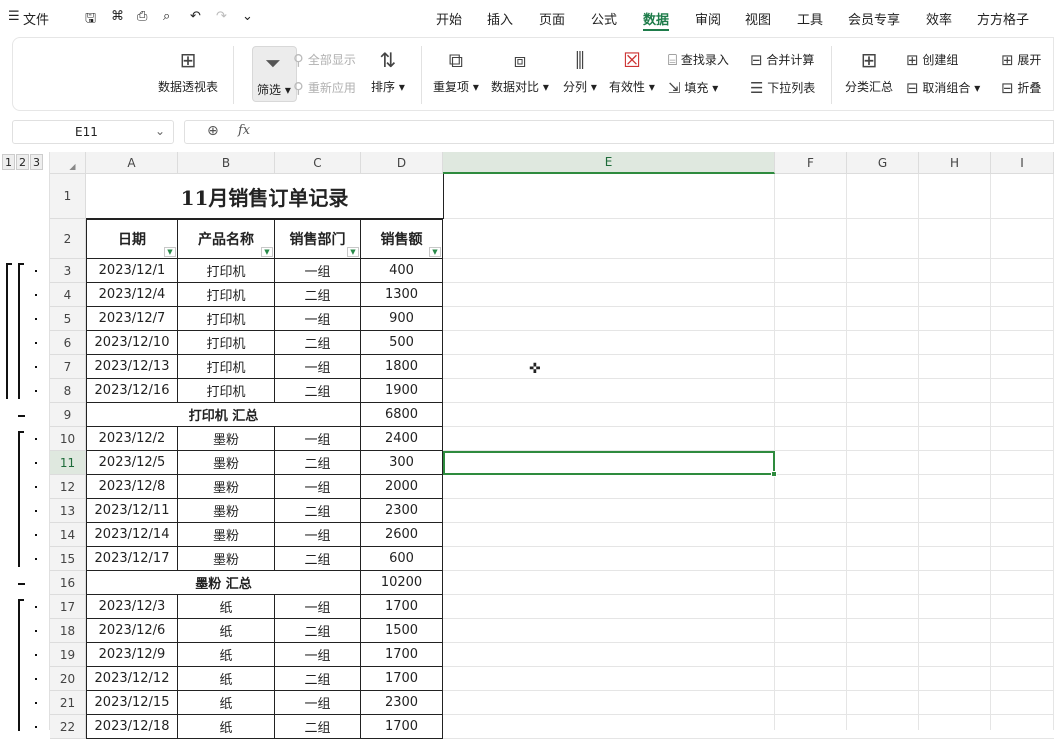 The image size is (1054, 739). Describe the element at coordinates (132, 535) in the screenshot. I see `table-cell: 2023/12/14` at that location.